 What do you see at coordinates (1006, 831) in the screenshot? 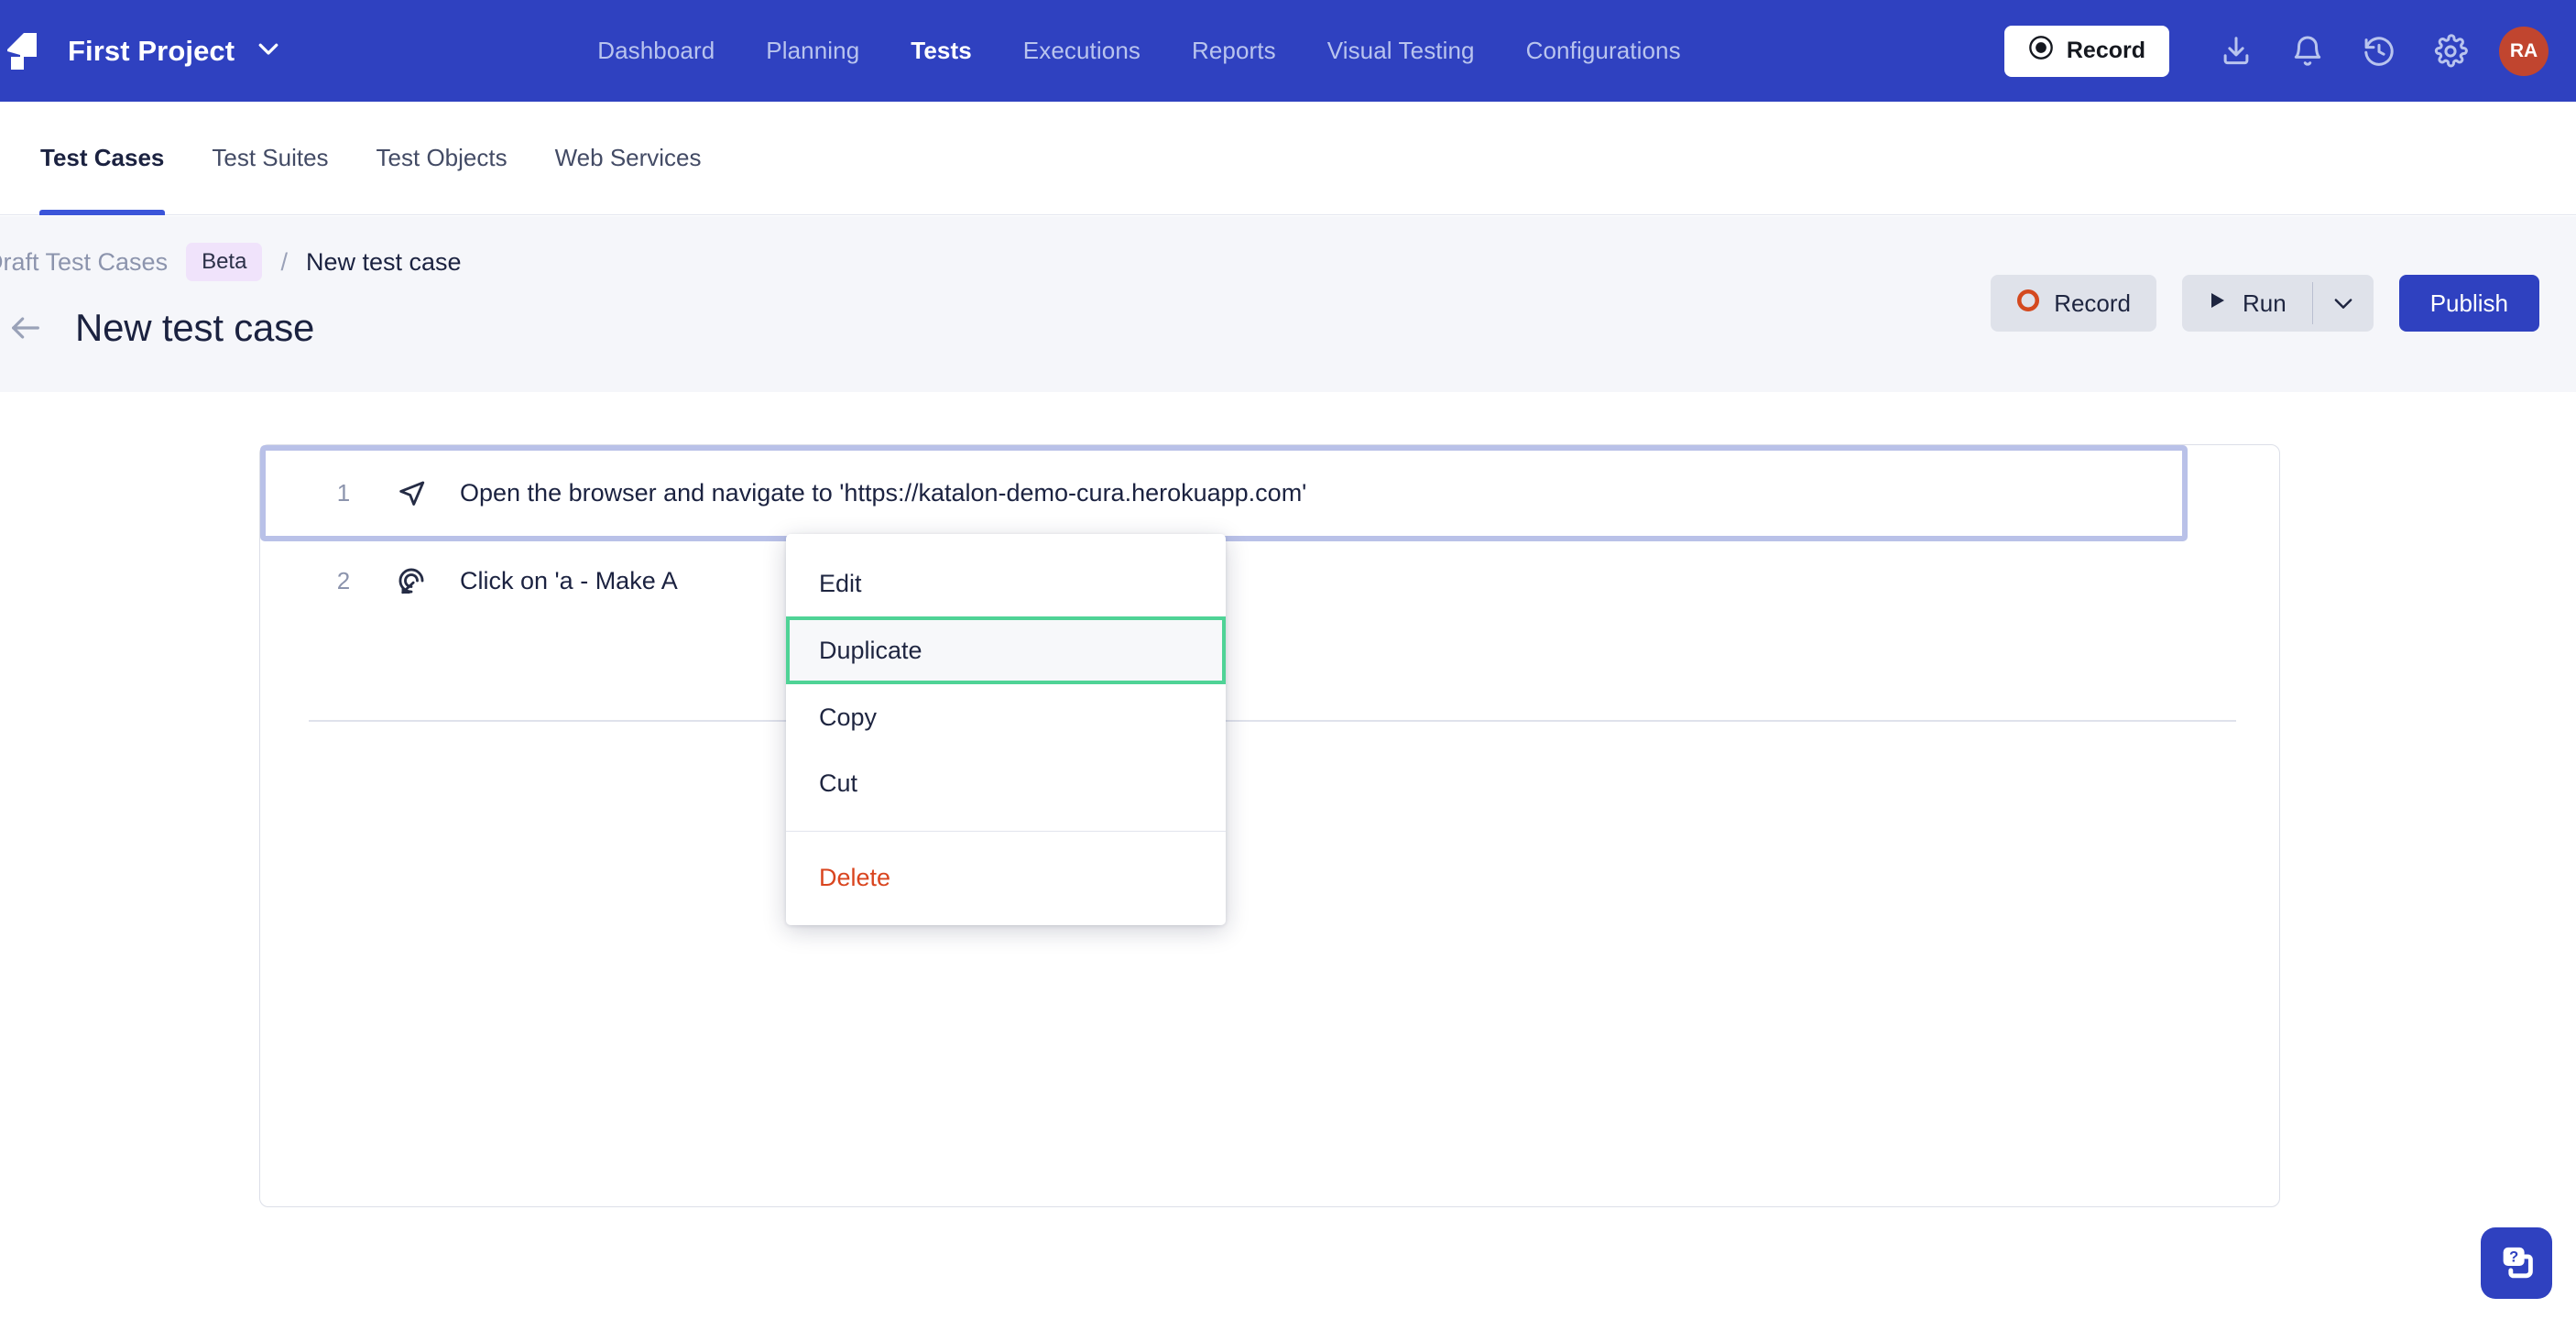
I see `context-menu-divider` at bounding box center [1006, 831].